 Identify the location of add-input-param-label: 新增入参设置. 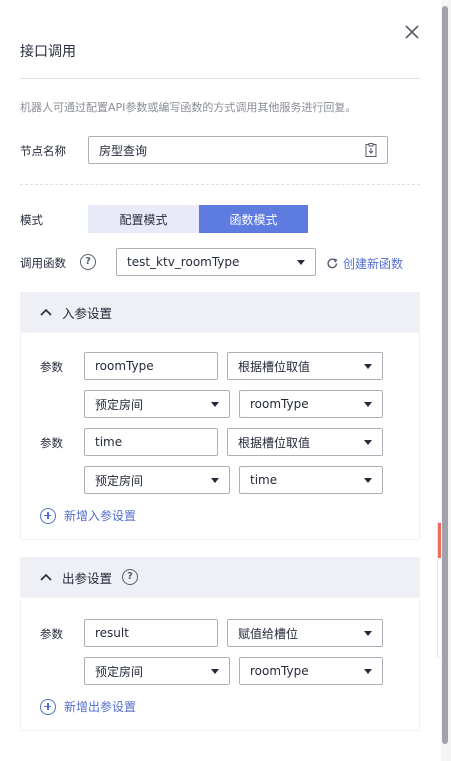
(100, 516).